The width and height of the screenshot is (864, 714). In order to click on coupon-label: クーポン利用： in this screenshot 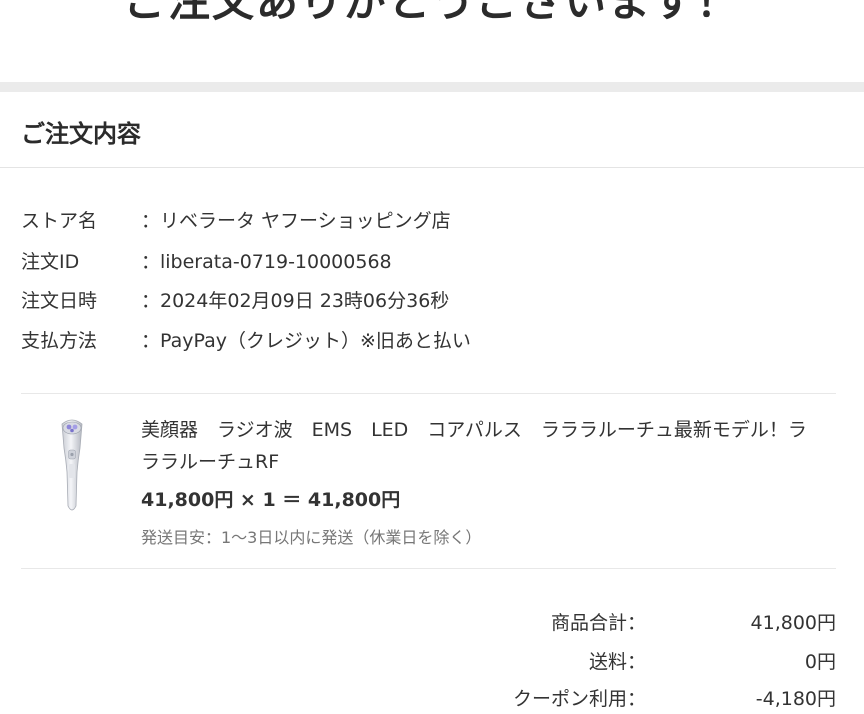, I will do `click(579, 699)`.